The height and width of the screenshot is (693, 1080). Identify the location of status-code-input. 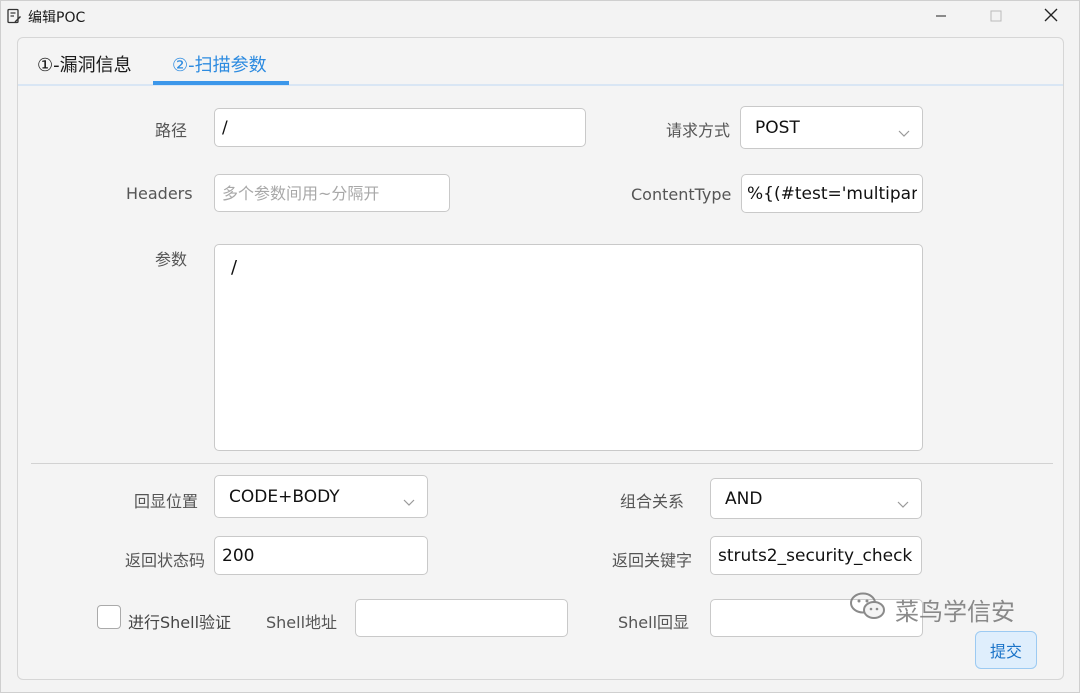
(321, 555).